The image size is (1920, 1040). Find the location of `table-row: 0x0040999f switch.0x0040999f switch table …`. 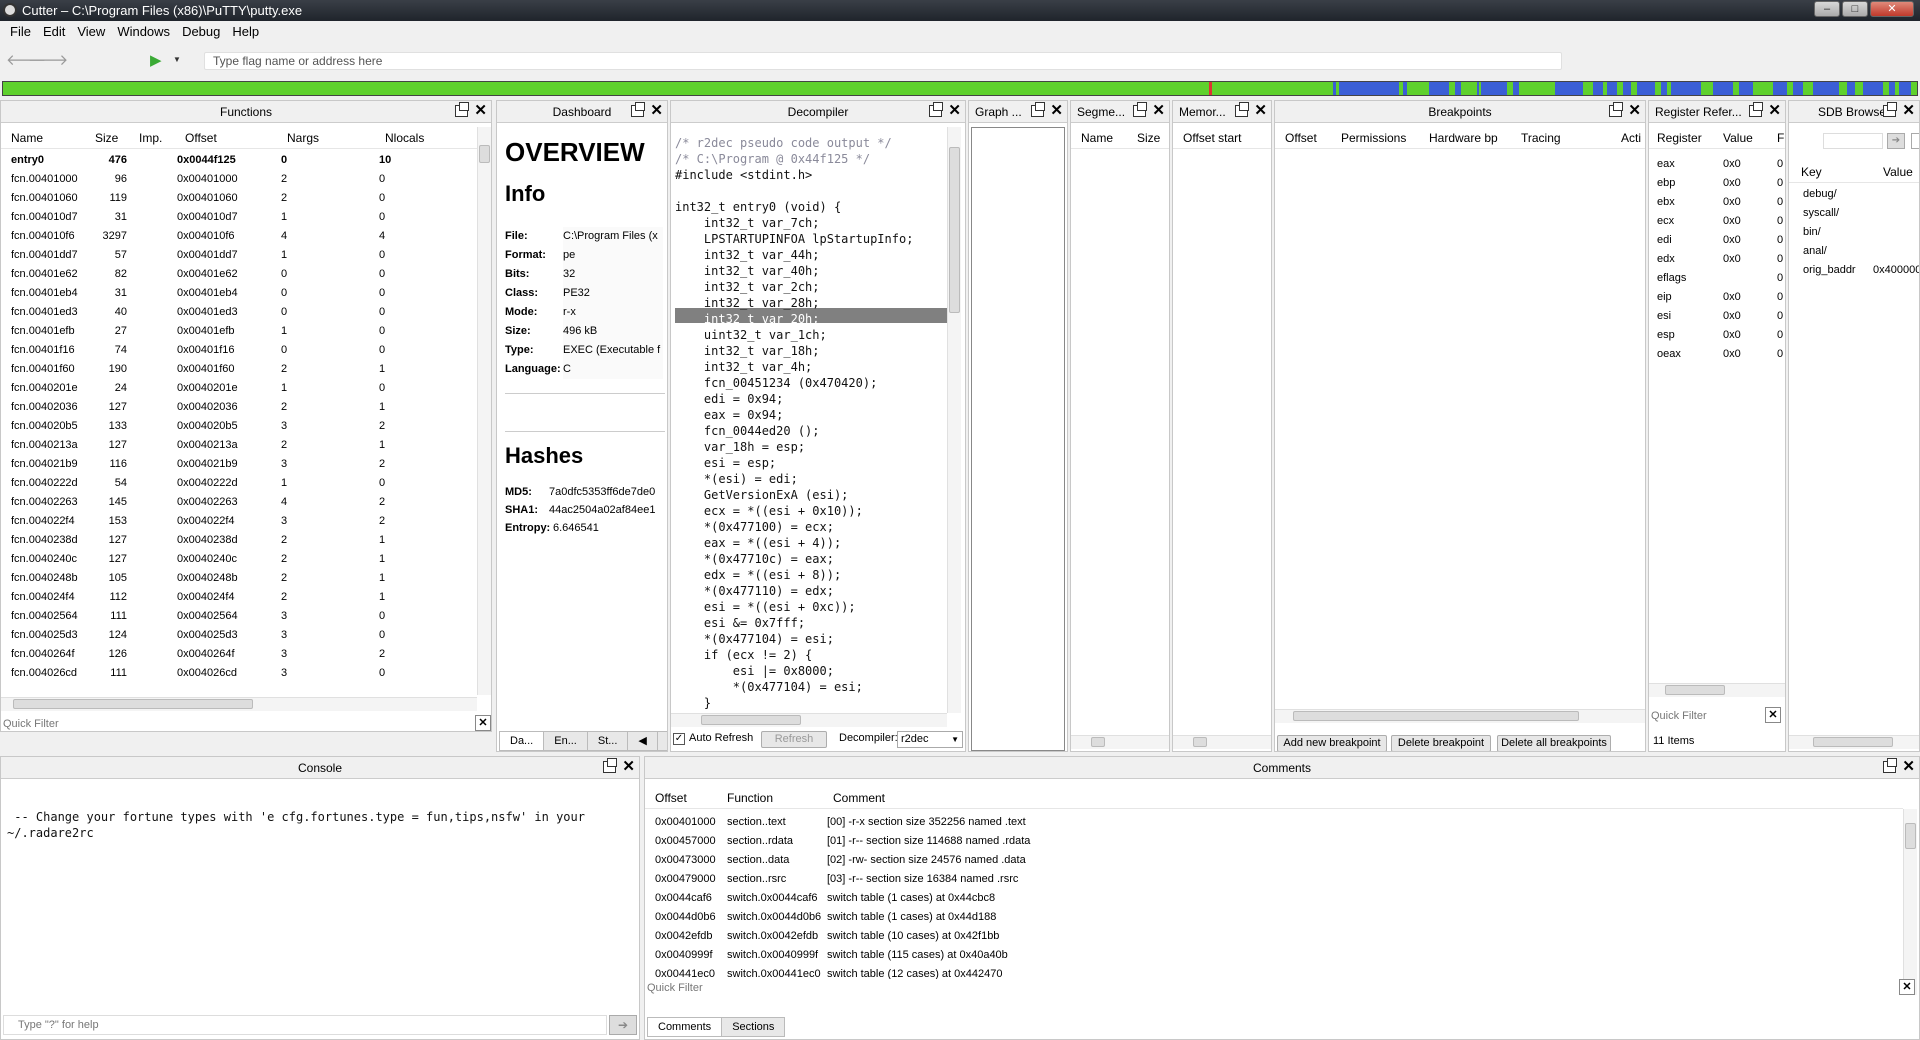

table-row: 0x0040999f switch.0x0040999f switch table … is located at coordinates (1273, 955).